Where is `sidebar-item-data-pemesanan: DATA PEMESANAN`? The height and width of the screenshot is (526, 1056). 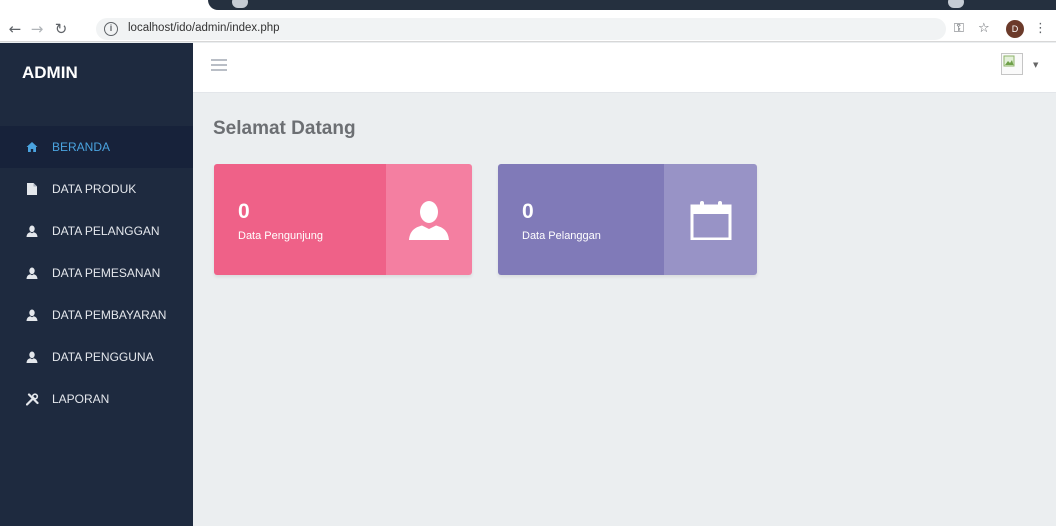 sidebar-item-data-pemesanan: DATA PEMESANAN is located at coordinates (96, 273).